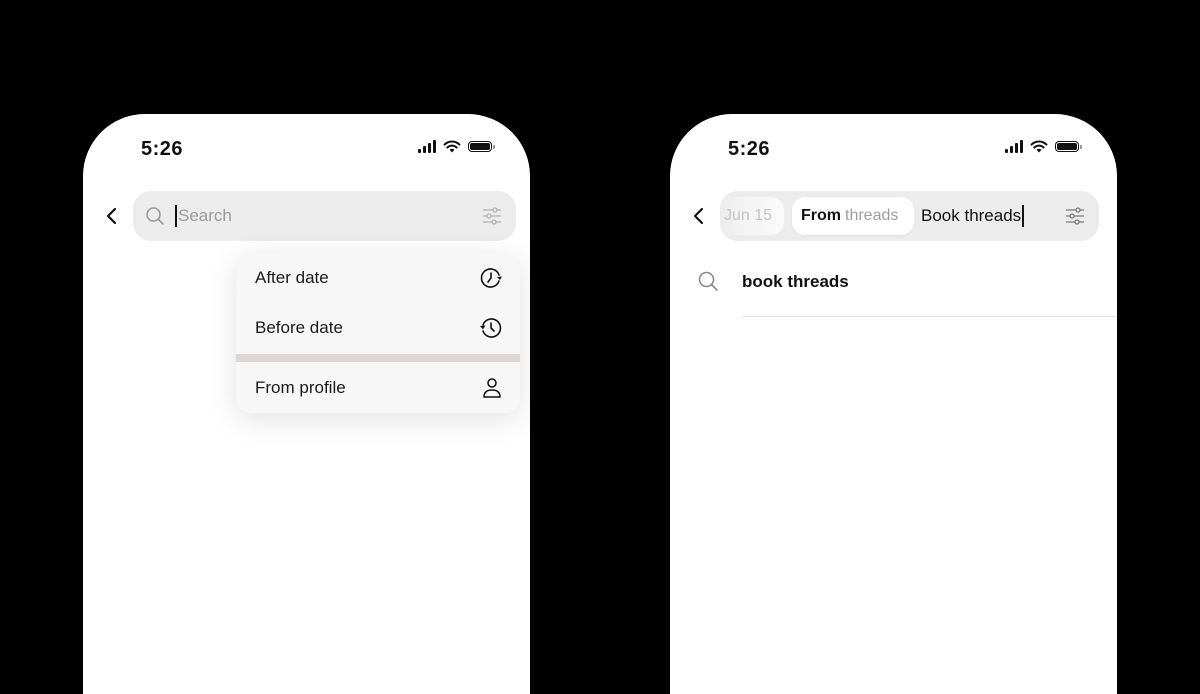 This screenshot has width=1200, height=694. What do you see at coordinates (299, 327) in the screenshot?
I see `menu-item-label: Before date` at bounding box center [299, 327].